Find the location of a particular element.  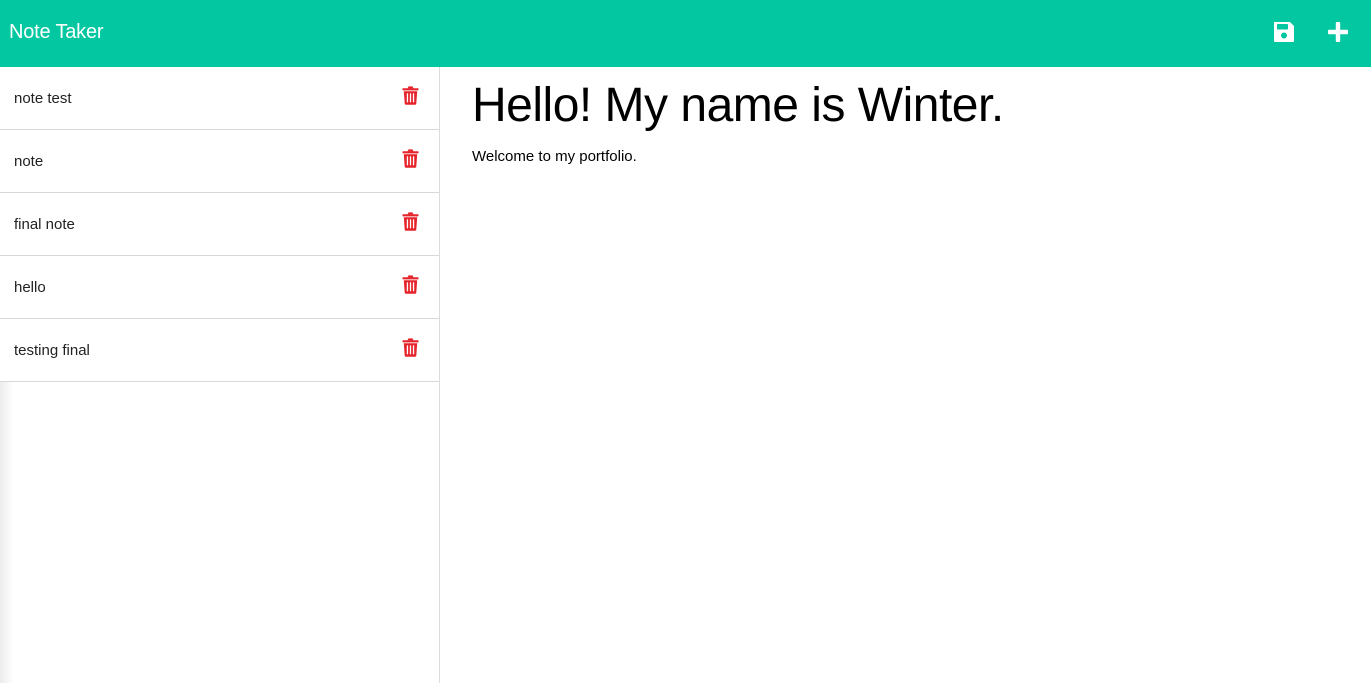

list-item: testing final is located at coordinates (219, 350).